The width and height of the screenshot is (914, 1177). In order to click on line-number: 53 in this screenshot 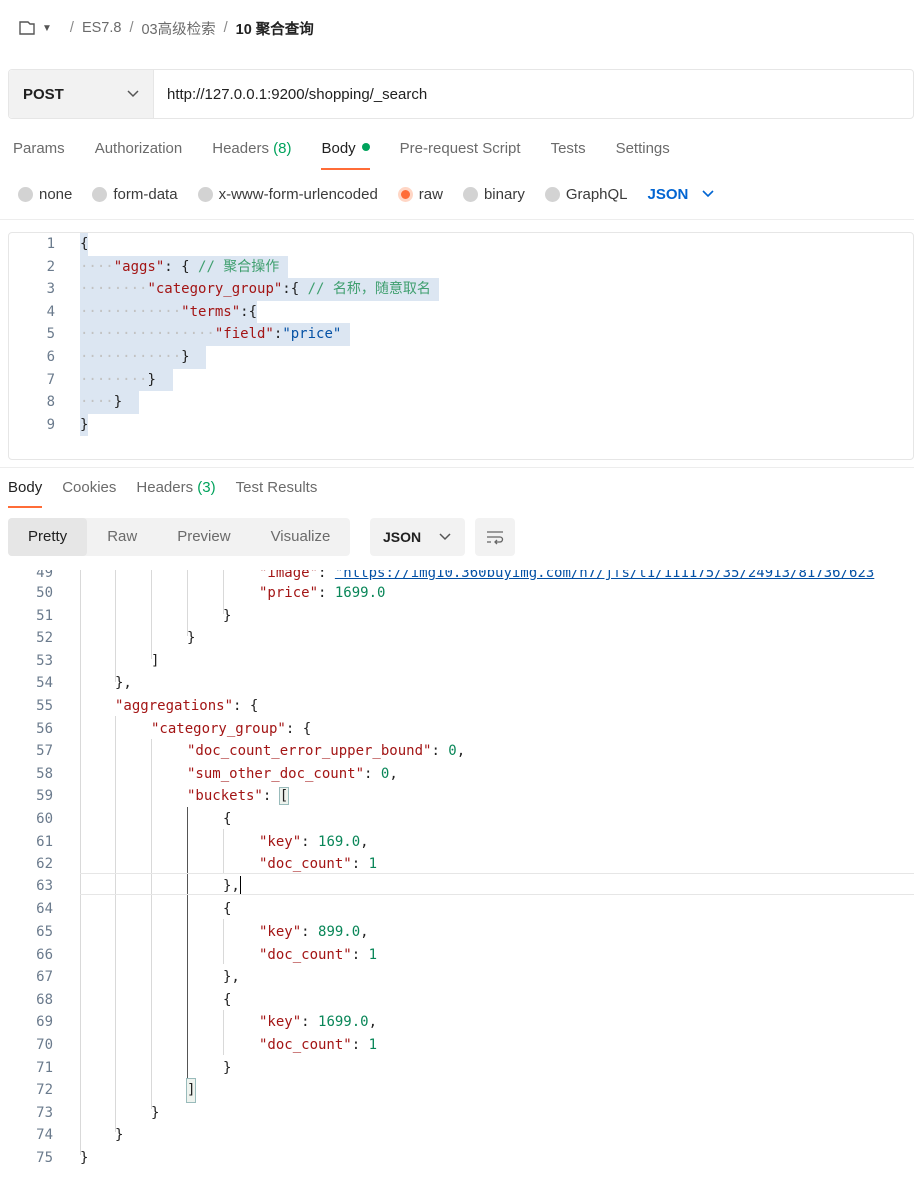, I will do `click(44, 660)`.